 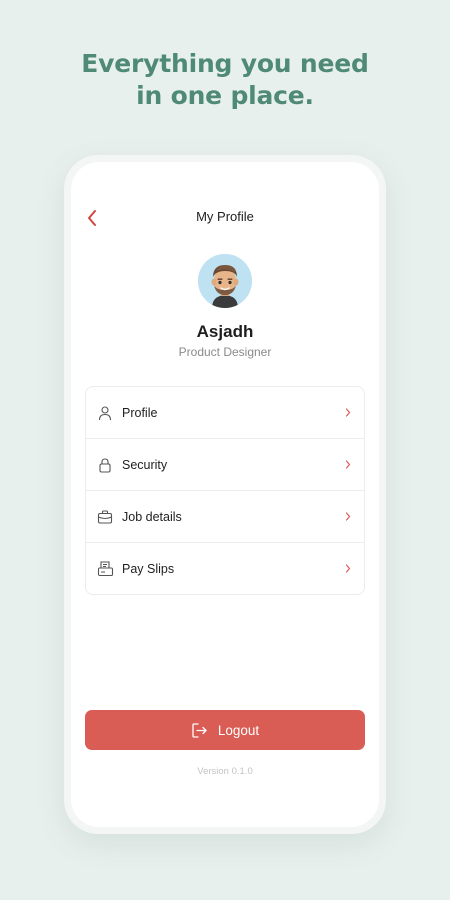 I want to click on headline-line-2: in one place., so click(x=225, y=95).